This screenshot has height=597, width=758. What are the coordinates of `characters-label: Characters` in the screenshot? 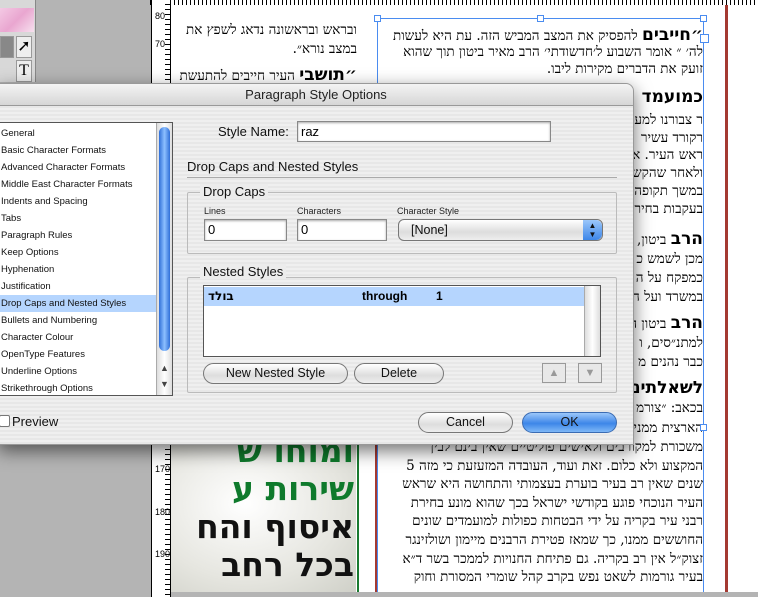 It's located at (319, 211).